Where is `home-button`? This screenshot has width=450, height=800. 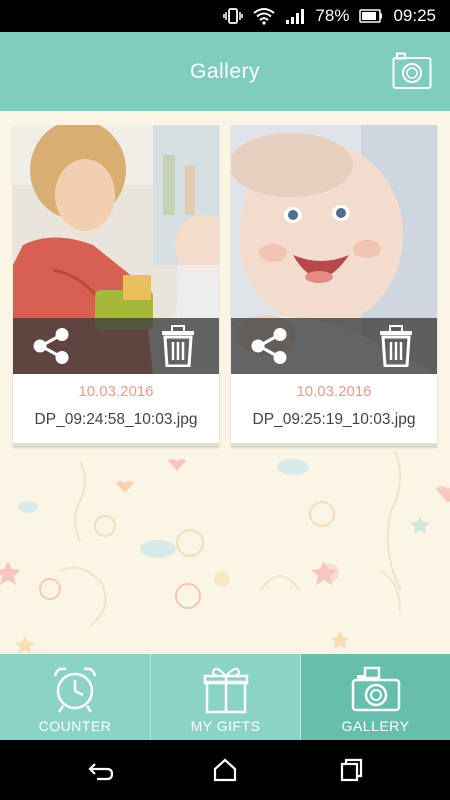
home-button is located at coordinates (225, 770).